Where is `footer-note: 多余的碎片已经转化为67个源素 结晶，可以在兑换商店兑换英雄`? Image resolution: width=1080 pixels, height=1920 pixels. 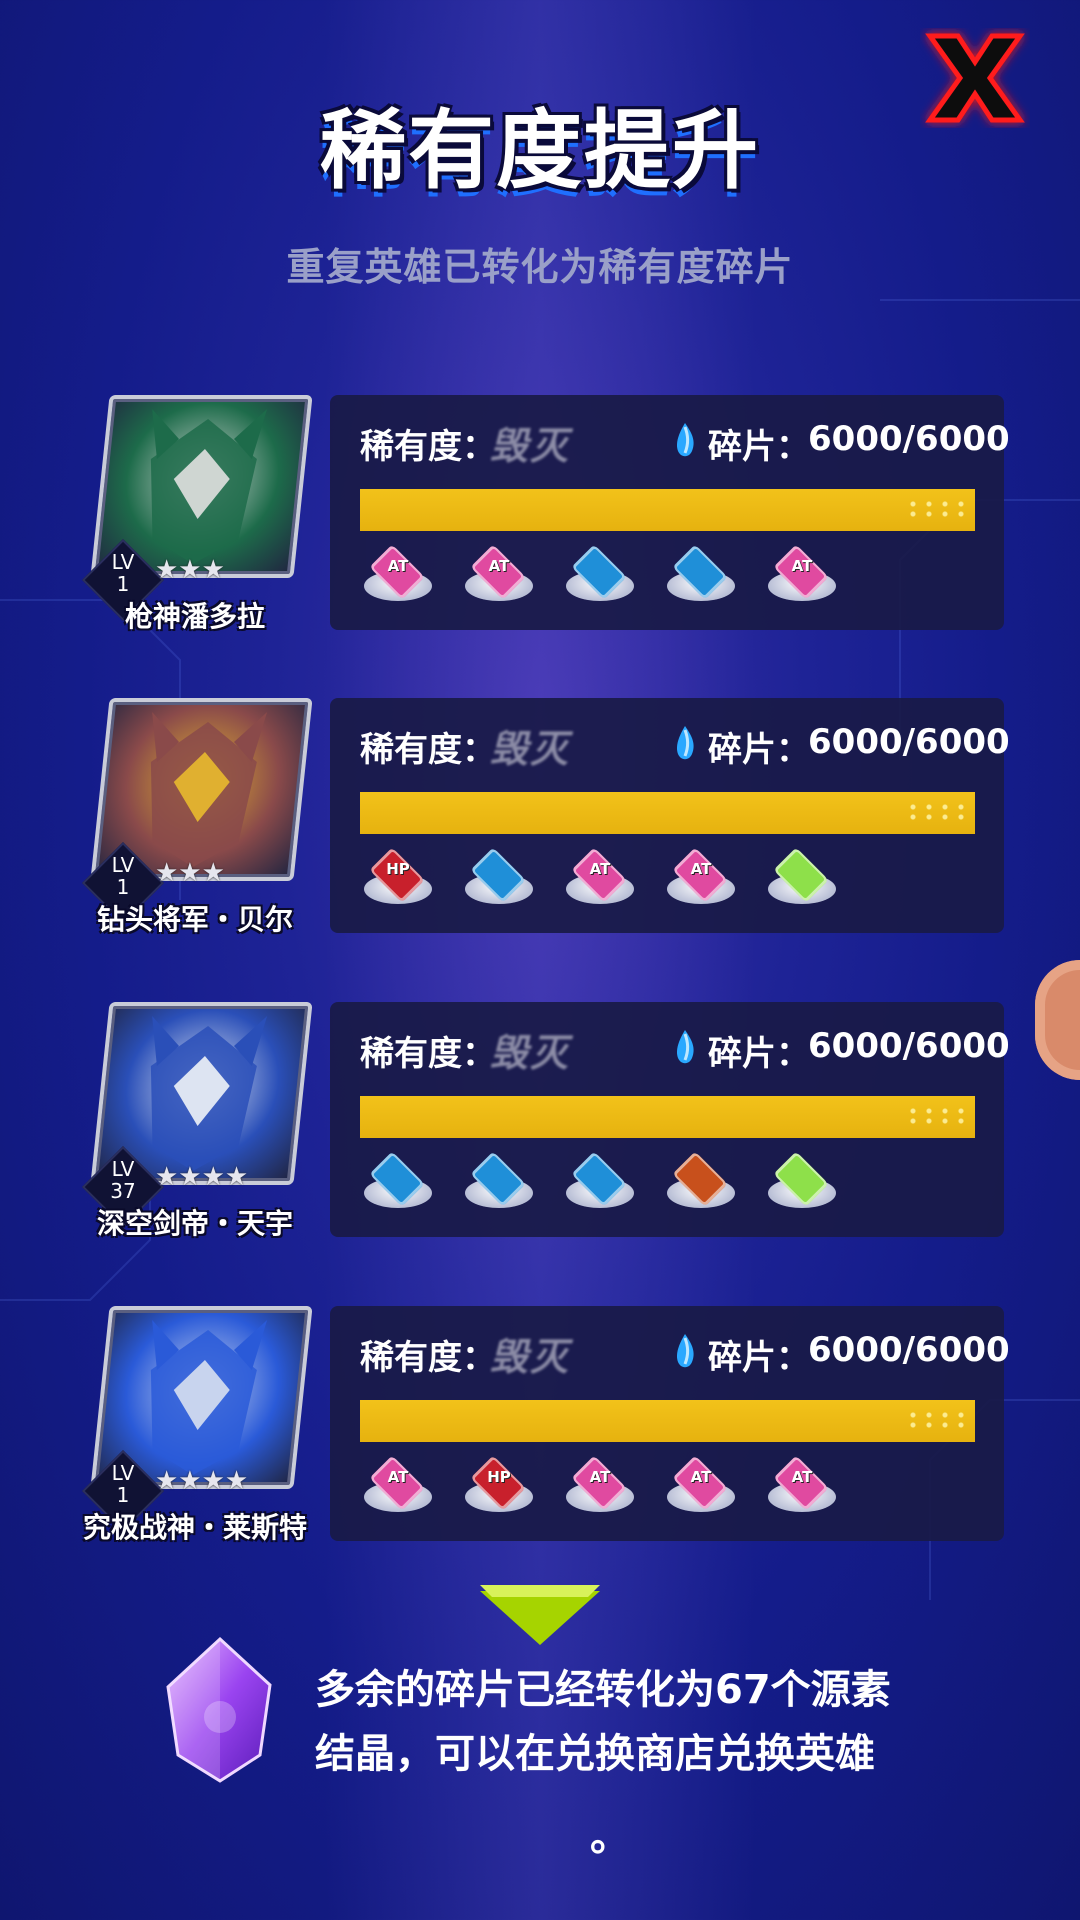
footer-note: 多余的碎片已经转化为67个源素 结晶，可以在兑换商店兑换英雄 is located at coordinates (625, 1722).